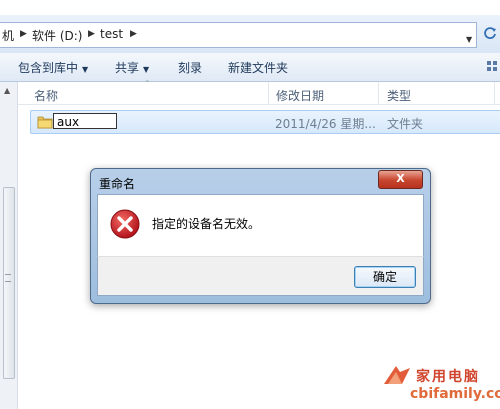 This screenshot has height=409, width=500. I want to click on dialog-close-button: X, so click(400, 179).